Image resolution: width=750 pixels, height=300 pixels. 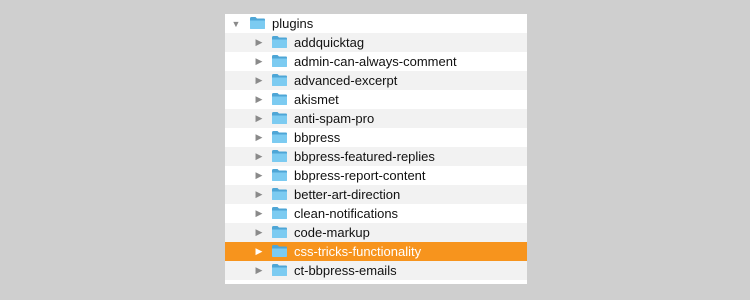 I want to click on tree-row: ▶ addquicktag, so click(x=376, y=42).